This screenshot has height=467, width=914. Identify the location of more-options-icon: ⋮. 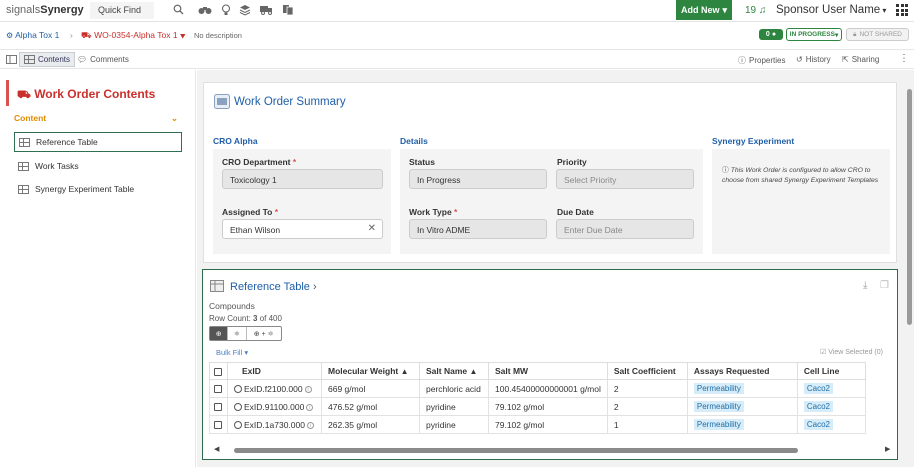
(904, 58).